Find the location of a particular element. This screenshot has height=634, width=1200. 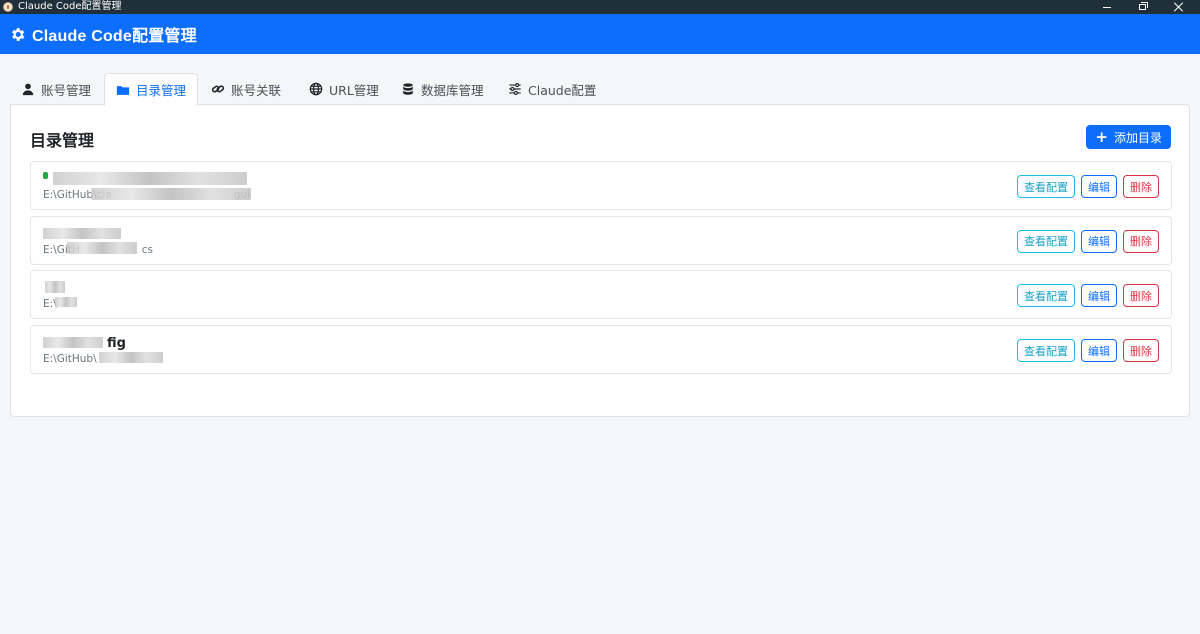

add-directory-label: 添加目录 is located at coordinates (1137, 137).